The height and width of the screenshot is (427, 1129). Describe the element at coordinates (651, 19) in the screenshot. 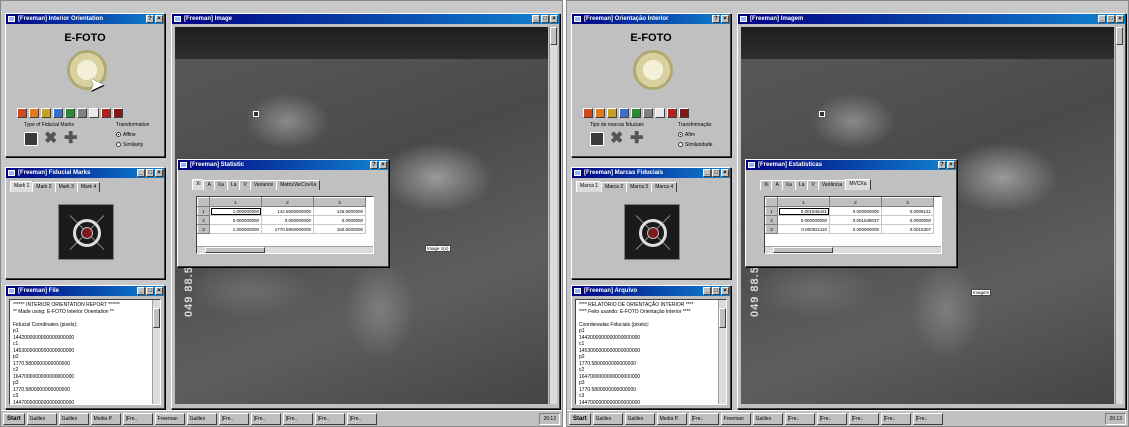

I see `window-titlebar: [Freeman] Orientação Interior ? ×` at that location.